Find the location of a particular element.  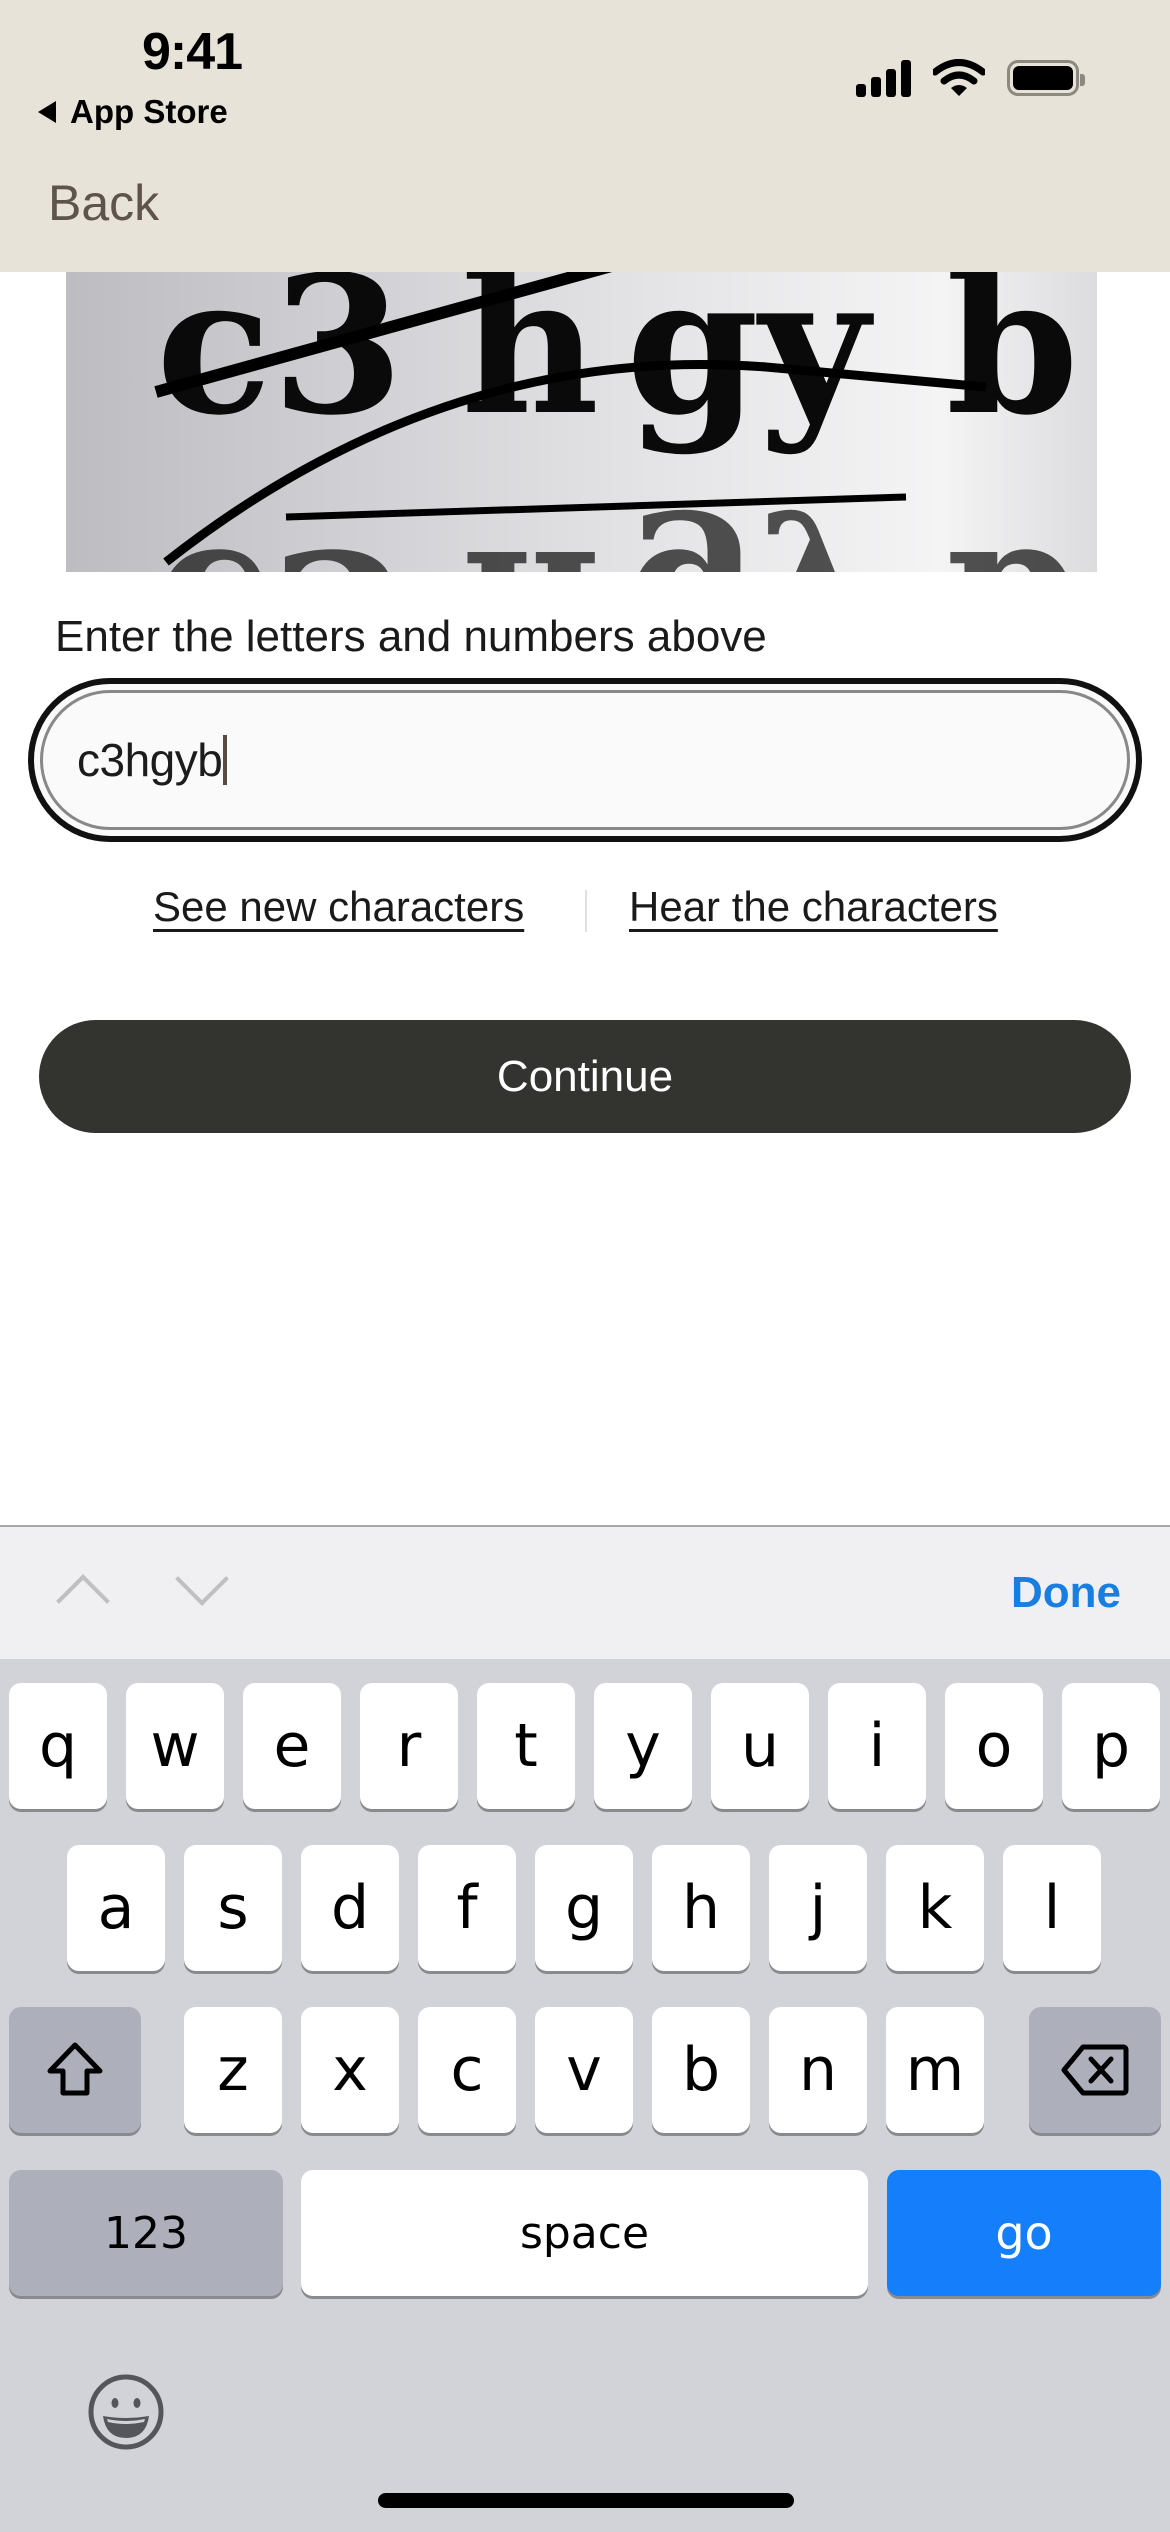

continue-label: Continue is located at coordinates (585, 1076).